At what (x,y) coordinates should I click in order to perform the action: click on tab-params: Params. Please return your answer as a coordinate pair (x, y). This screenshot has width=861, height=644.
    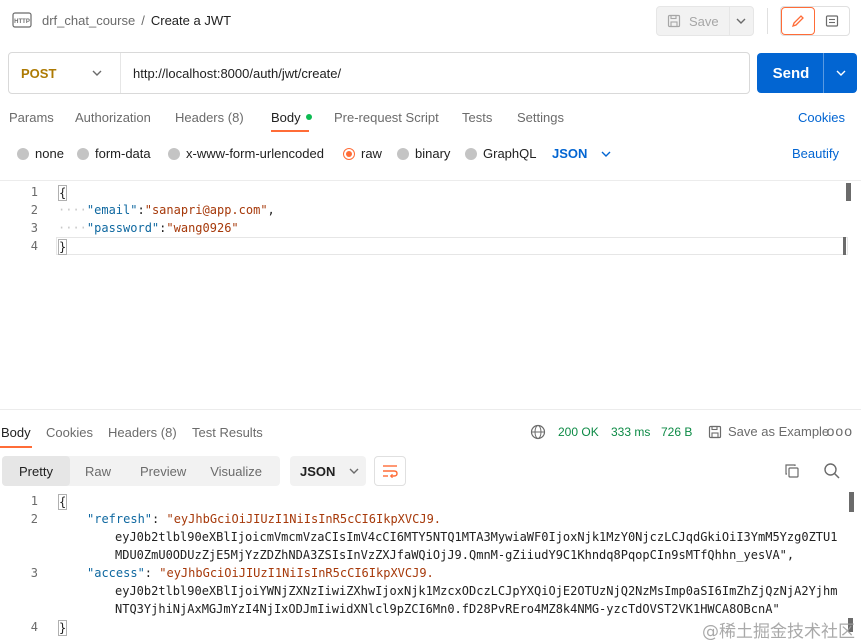
    Looking at the image, I should click on (31, 117).